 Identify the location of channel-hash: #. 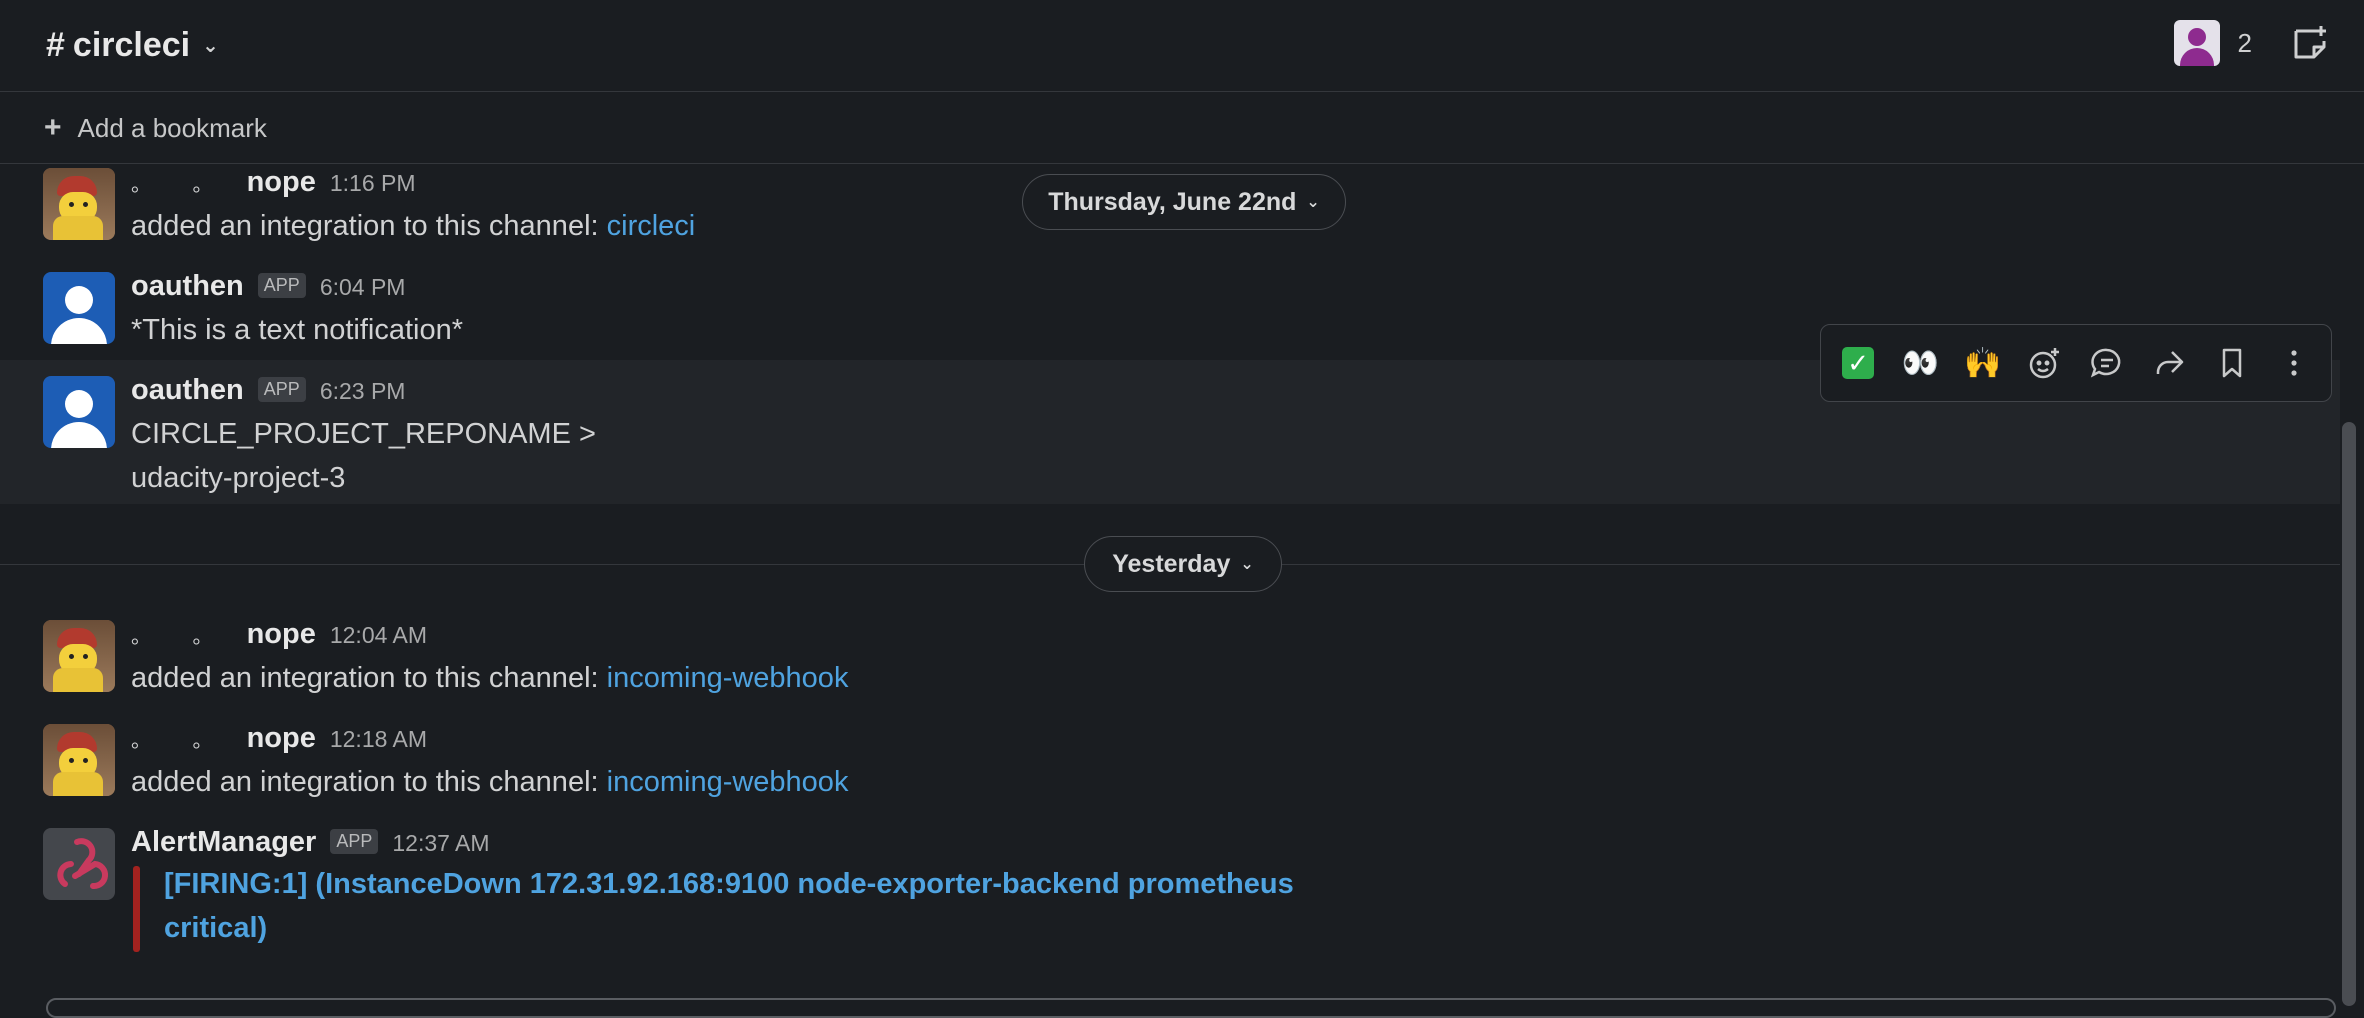
(55, 44).